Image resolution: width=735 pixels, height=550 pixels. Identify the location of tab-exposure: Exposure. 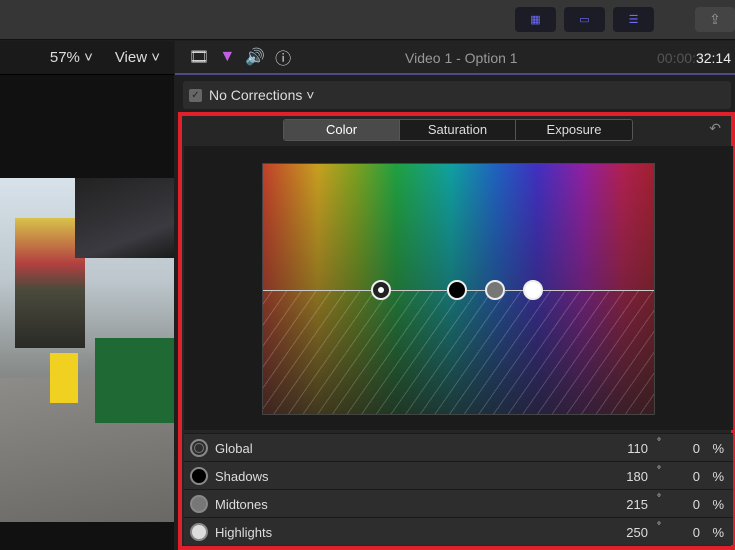
(574, 130).